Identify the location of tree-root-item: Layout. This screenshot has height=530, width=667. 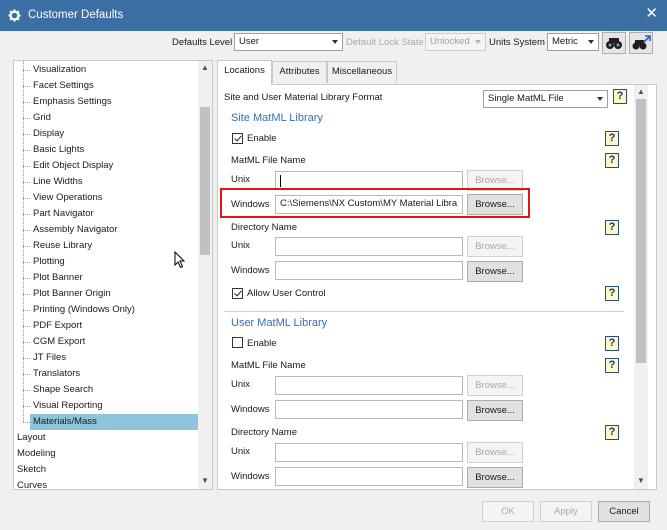
(30, 438).